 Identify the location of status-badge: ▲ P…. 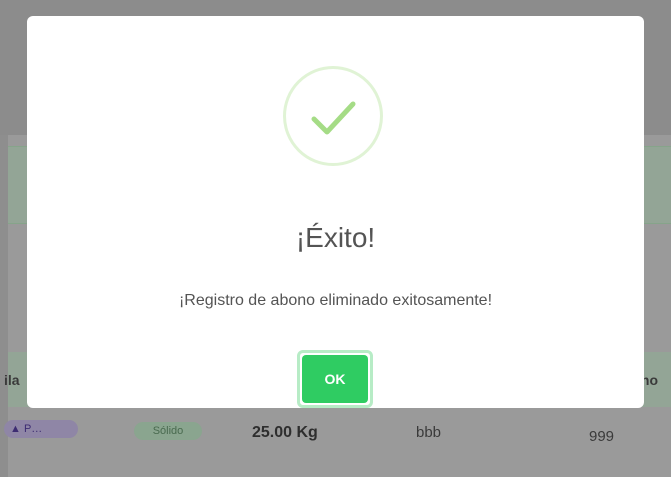
(41, 429).